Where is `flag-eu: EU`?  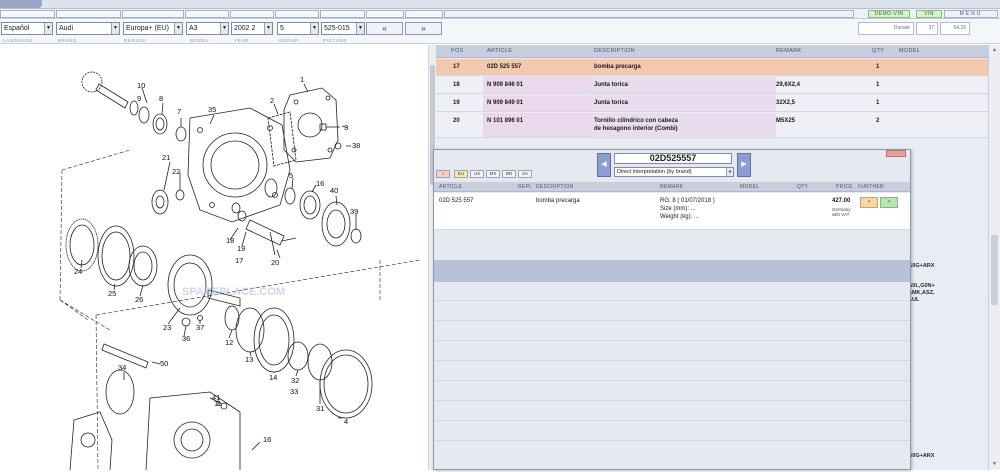
flag-eu: EU is located at coordinates (461, 174).